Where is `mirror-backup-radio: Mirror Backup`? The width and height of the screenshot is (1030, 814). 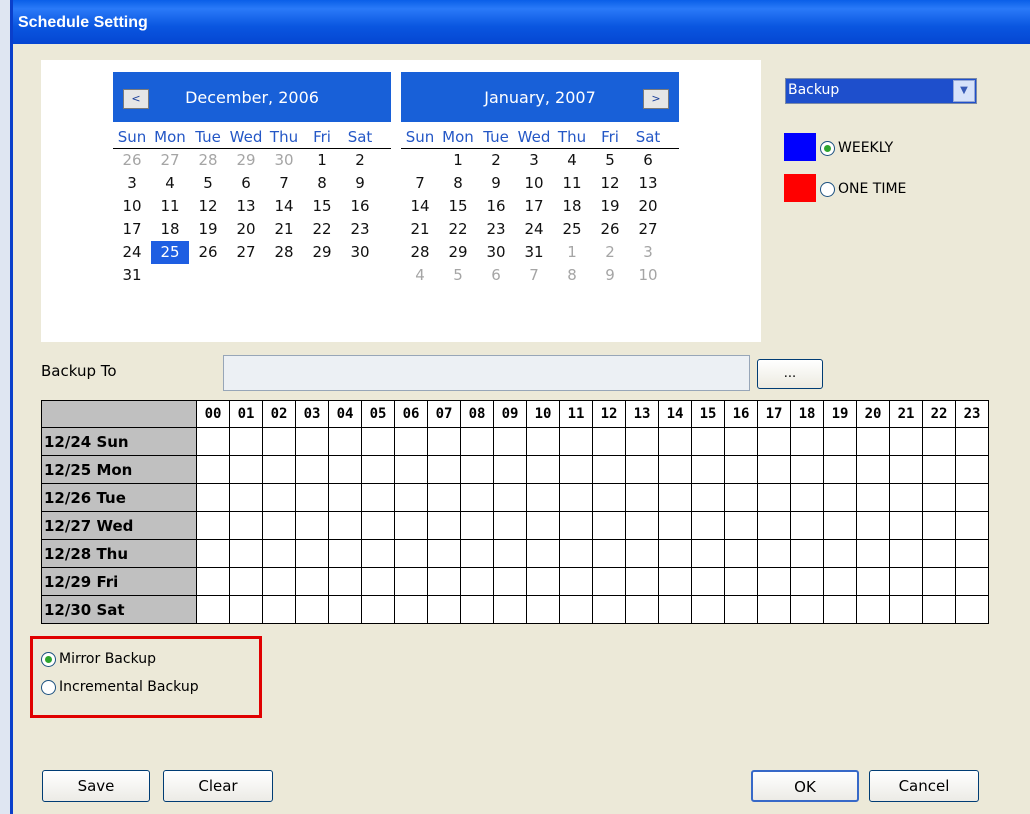
mirror-backup-radio: Mirror Backup is located at coordinates (98, 659).